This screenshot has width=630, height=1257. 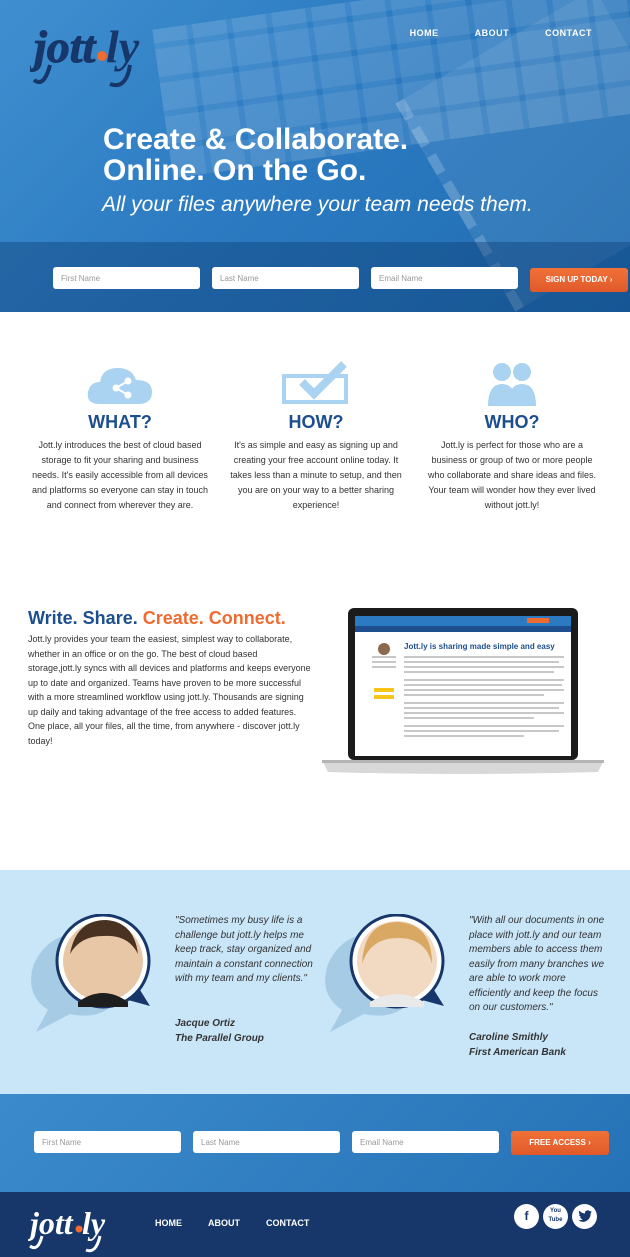 What do you see at coordinates (512, 422) in the screenshot?
I see `feature-who-title: WHO?` at bounding box center [512, 422].